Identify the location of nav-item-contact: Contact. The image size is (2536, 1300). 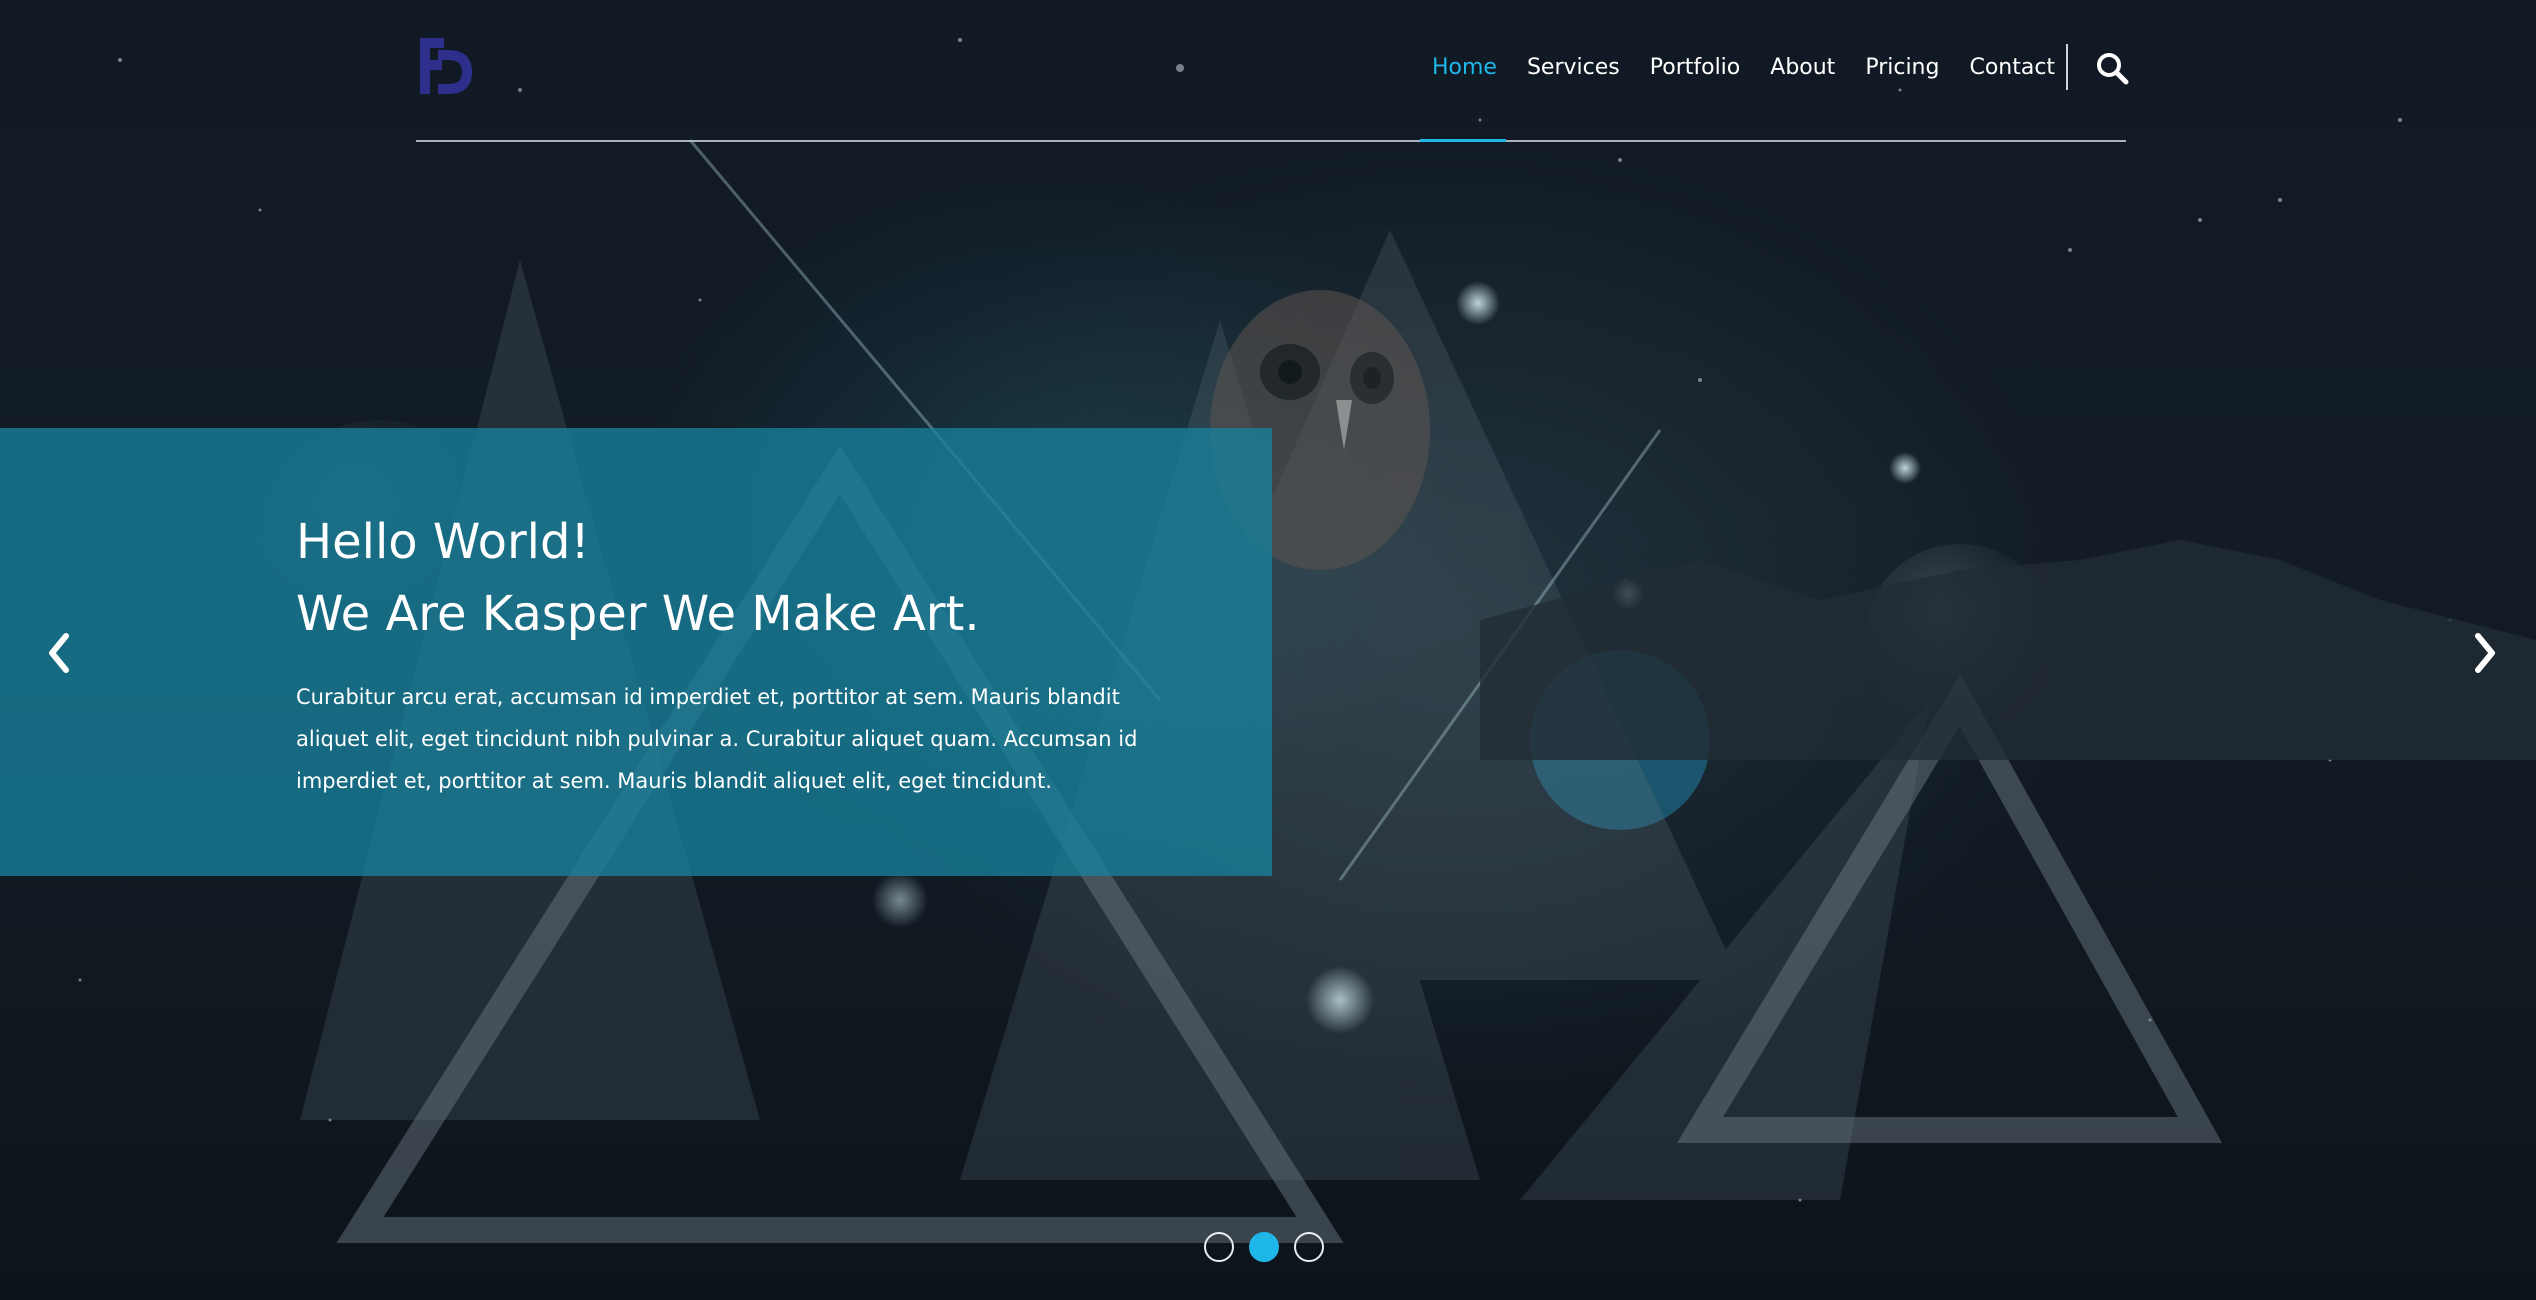
(2012, 68).